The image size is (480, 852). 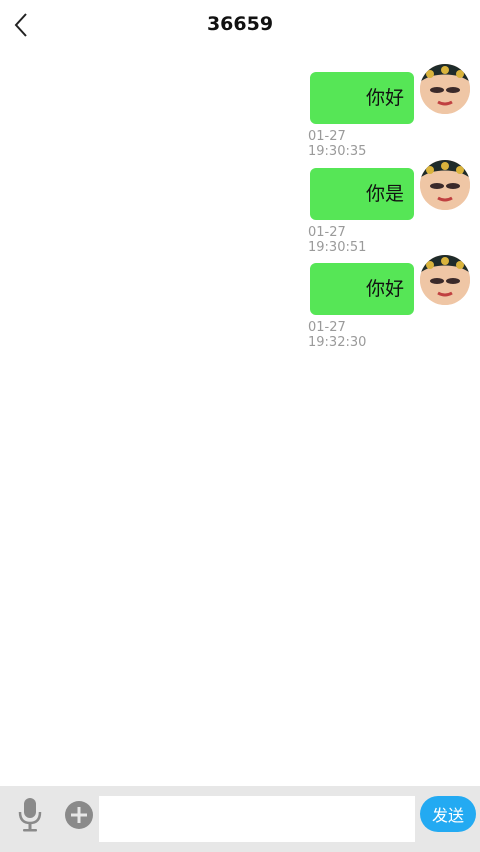 What do you see at coordinates (30, 814) in the screenshot?
I see `microphone-icon` at bounding box center [30, 814].